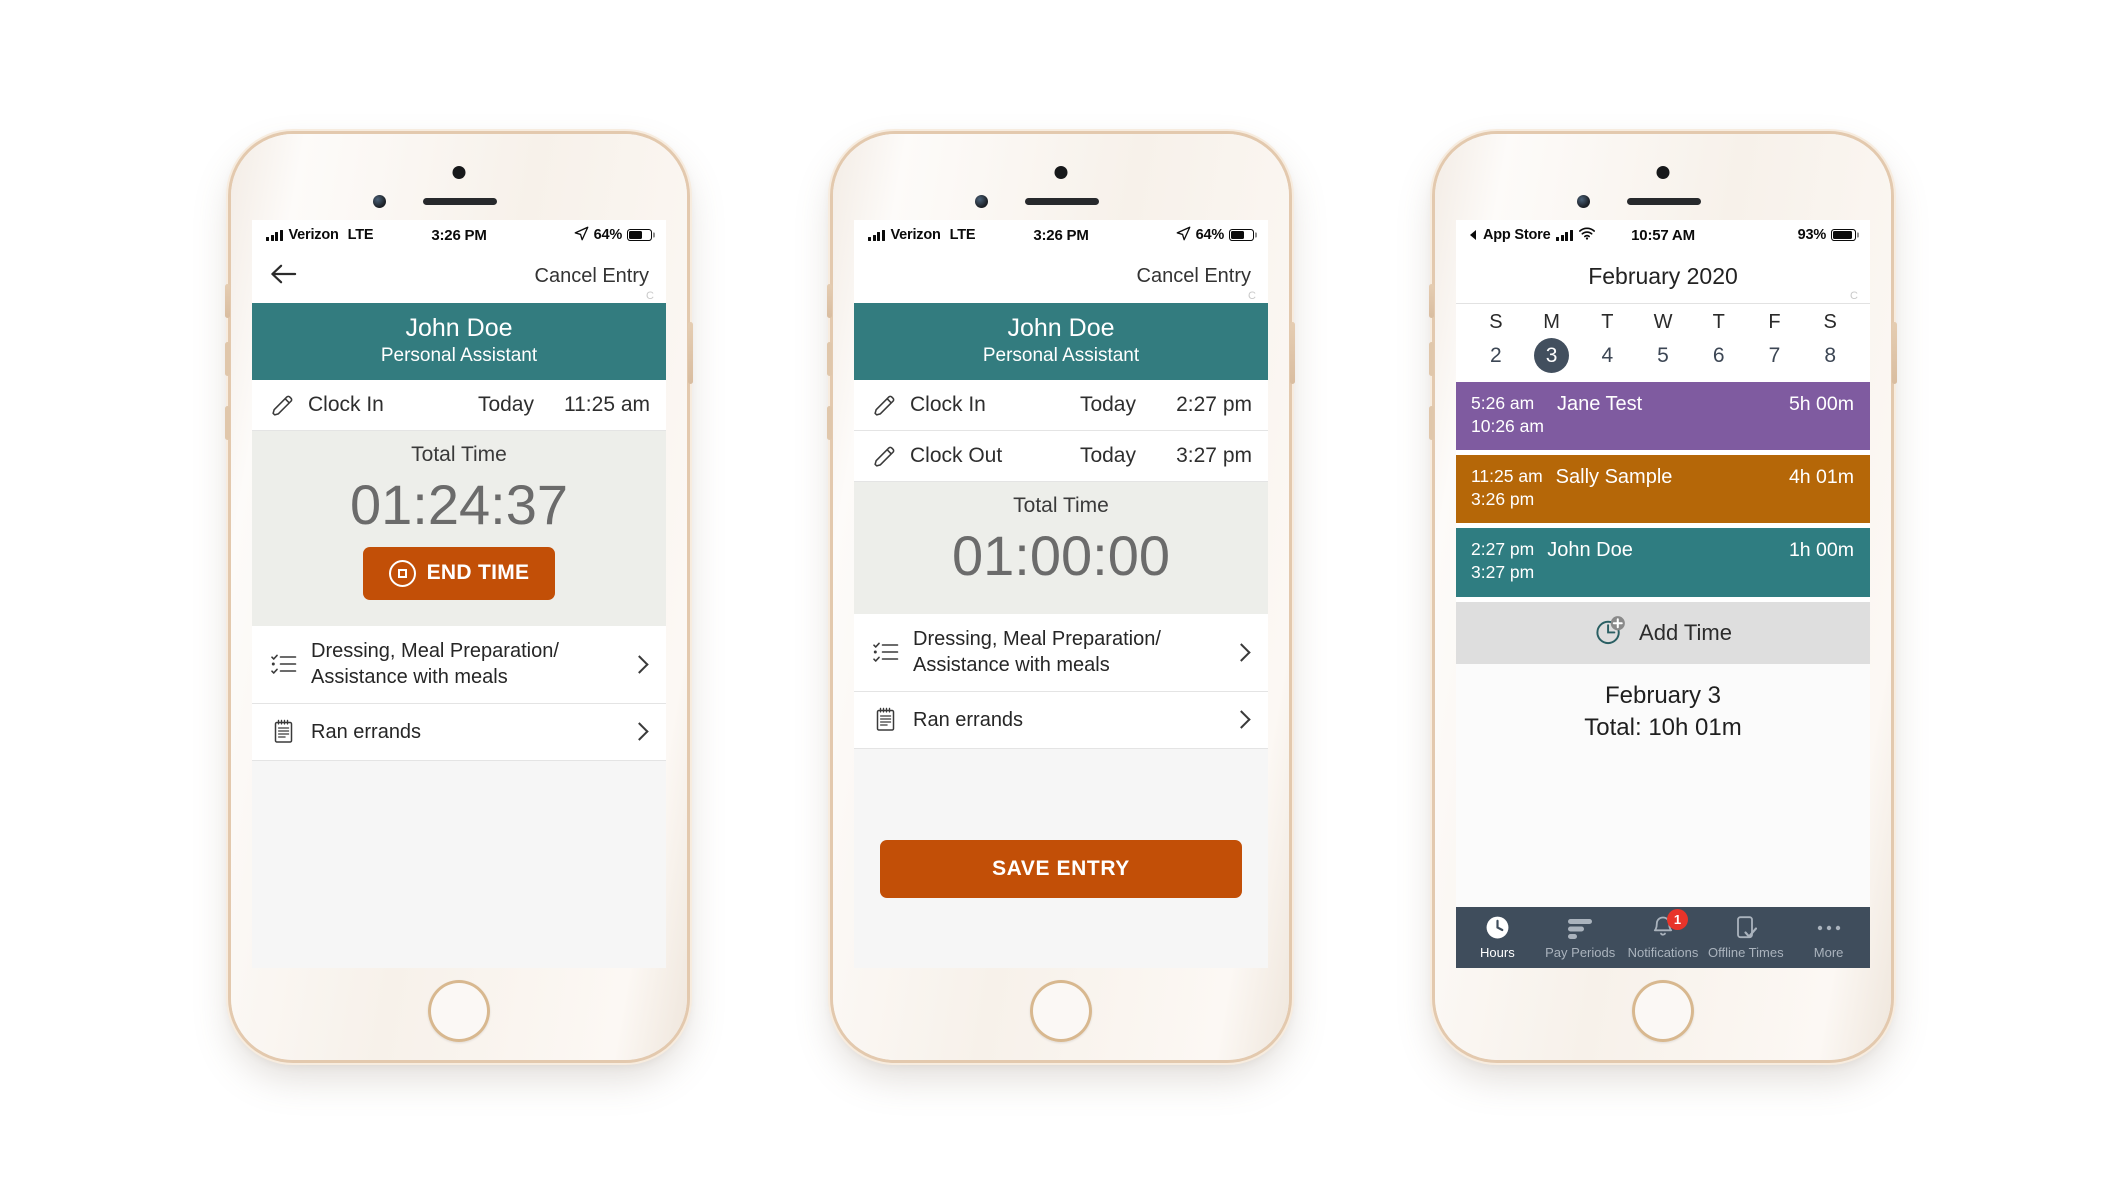 The width and height of the screenshot is (2122, 1194). I want to click on location-arrow-icon, so click(581, 235).